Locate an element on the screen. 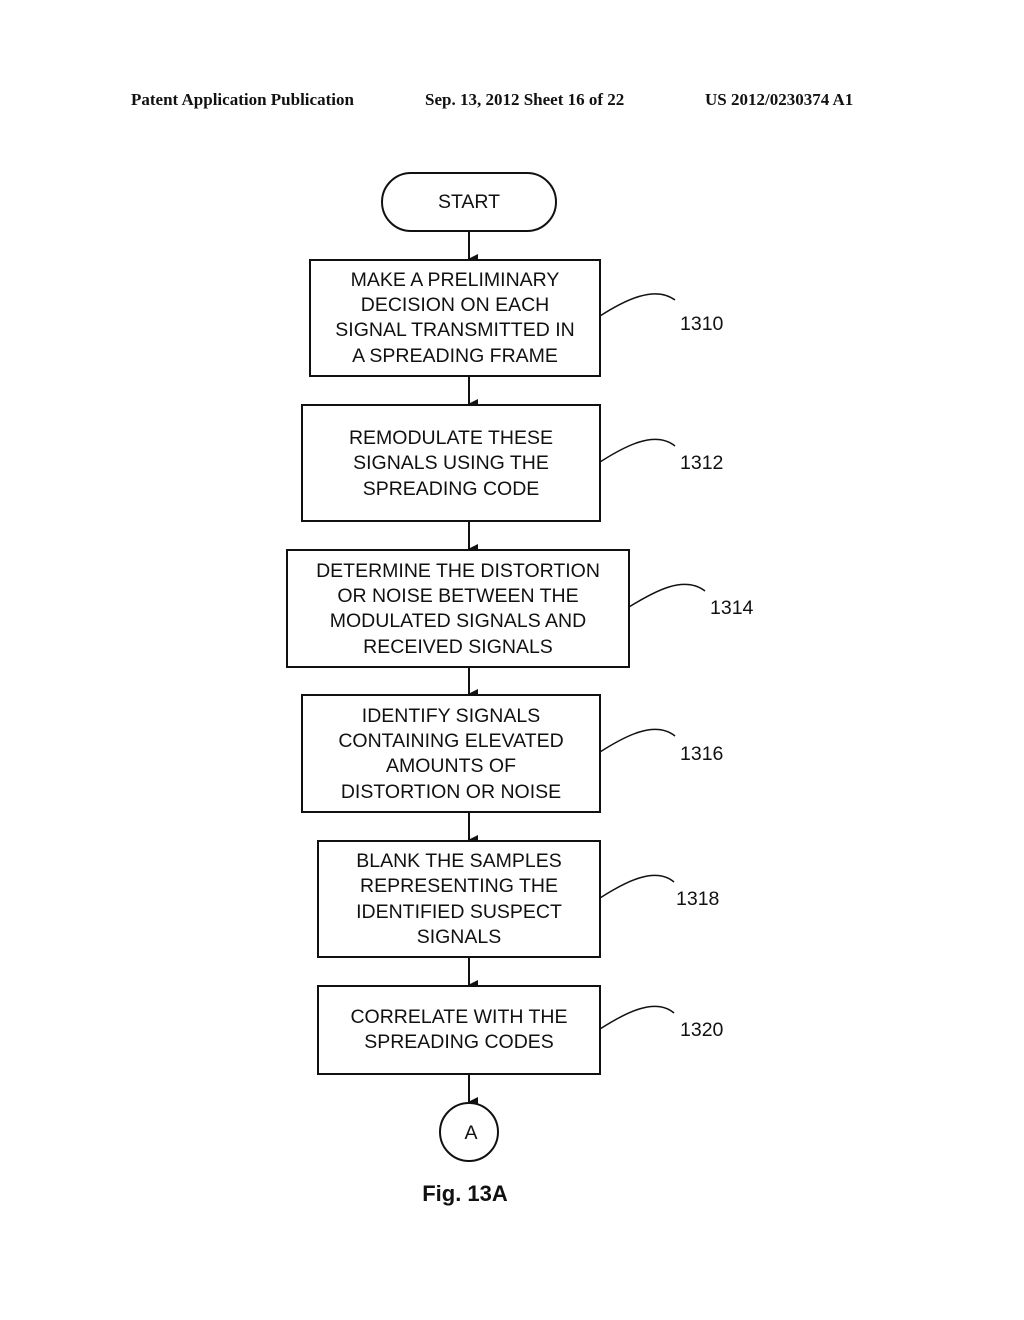 The width and height of the screenshot is (1024, 1320). step-line: RECEIVED SIGNALS is located at coordinates (458, 647).